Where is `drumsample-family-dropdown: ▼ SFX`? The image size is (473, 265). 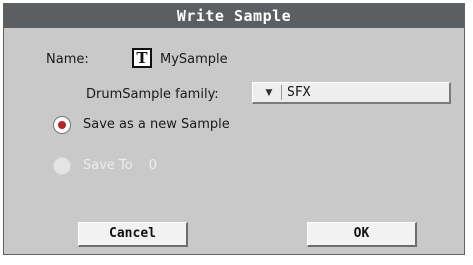 drumsample-family-dropdown: ▼ SFX is located at coordinates (351, 93).